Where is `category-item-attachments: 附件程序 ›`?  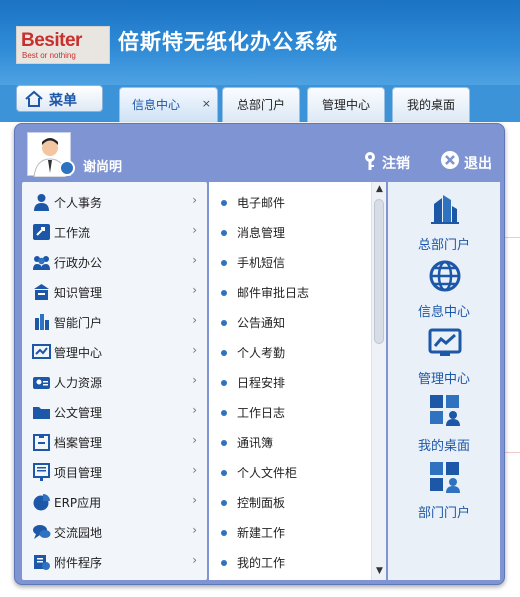
category-item-attachments: 附件程序 › is located at coordinates (114, 562).